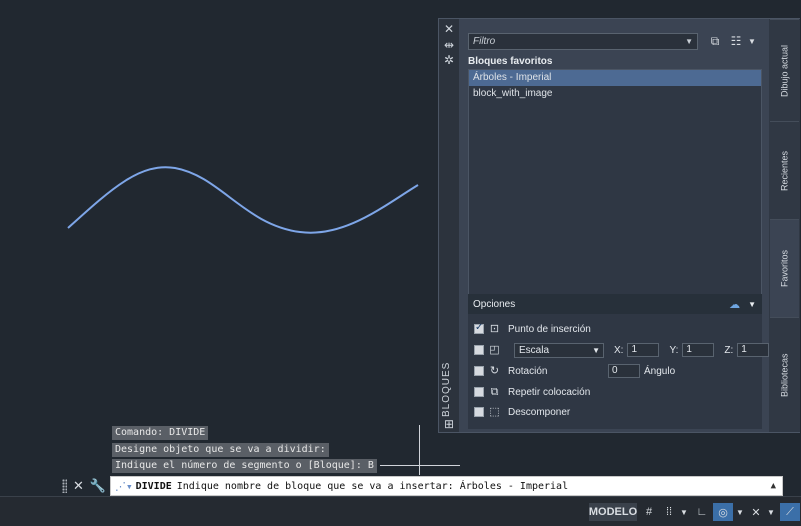 Image resolution: width=801 pixels, height=526 pixels. I want to click on import-icon: ⧉, so click(715, 41).